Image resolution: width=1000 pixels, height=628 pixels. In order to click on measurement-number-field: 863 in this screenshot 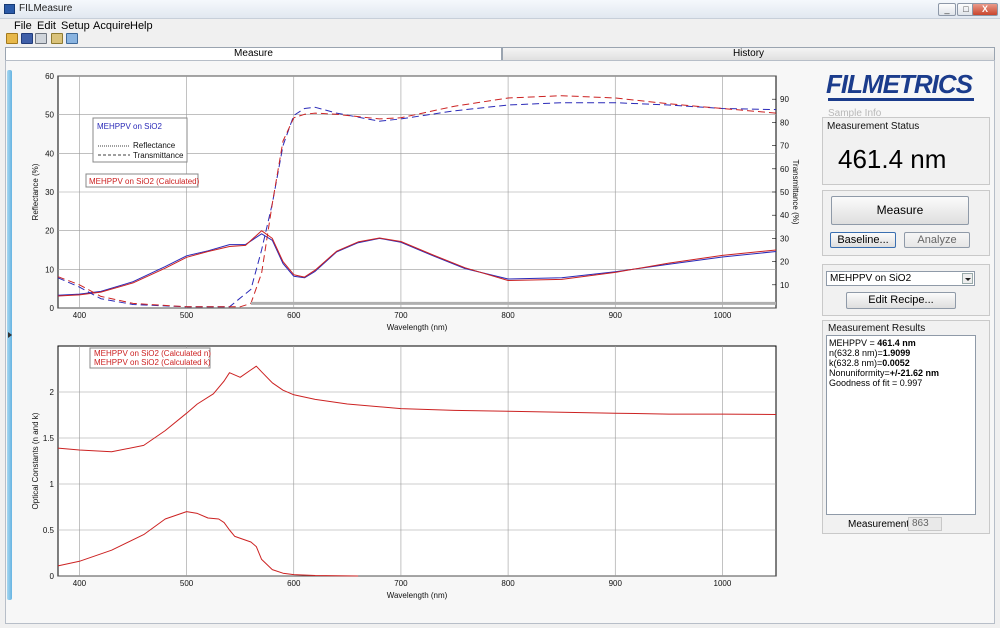, I will do `click(925, 524)`.